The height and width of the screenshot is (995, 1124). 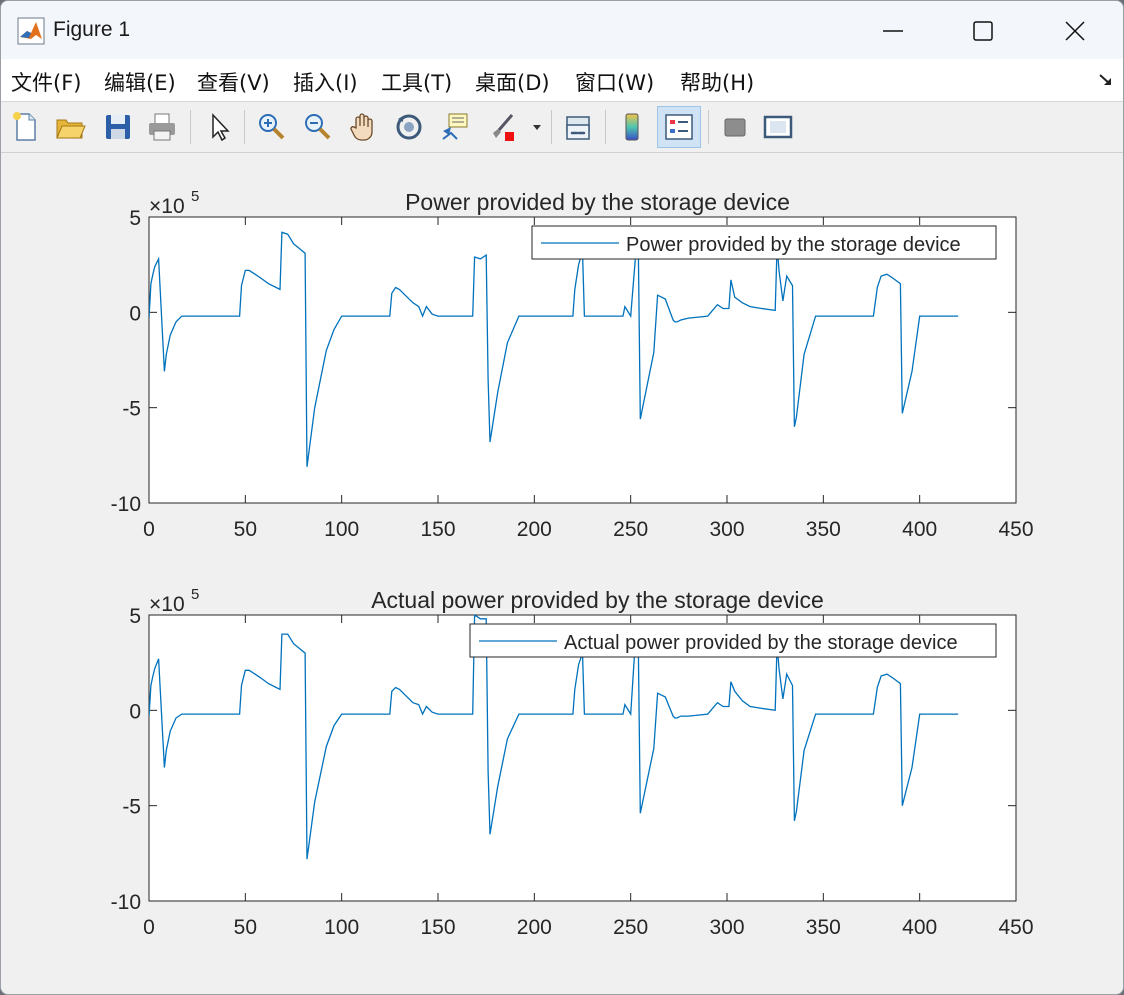 What do you see at coordinates (221, 127) in the screenshot?
I see `pointer-icon` at bounding box center [221, 127].